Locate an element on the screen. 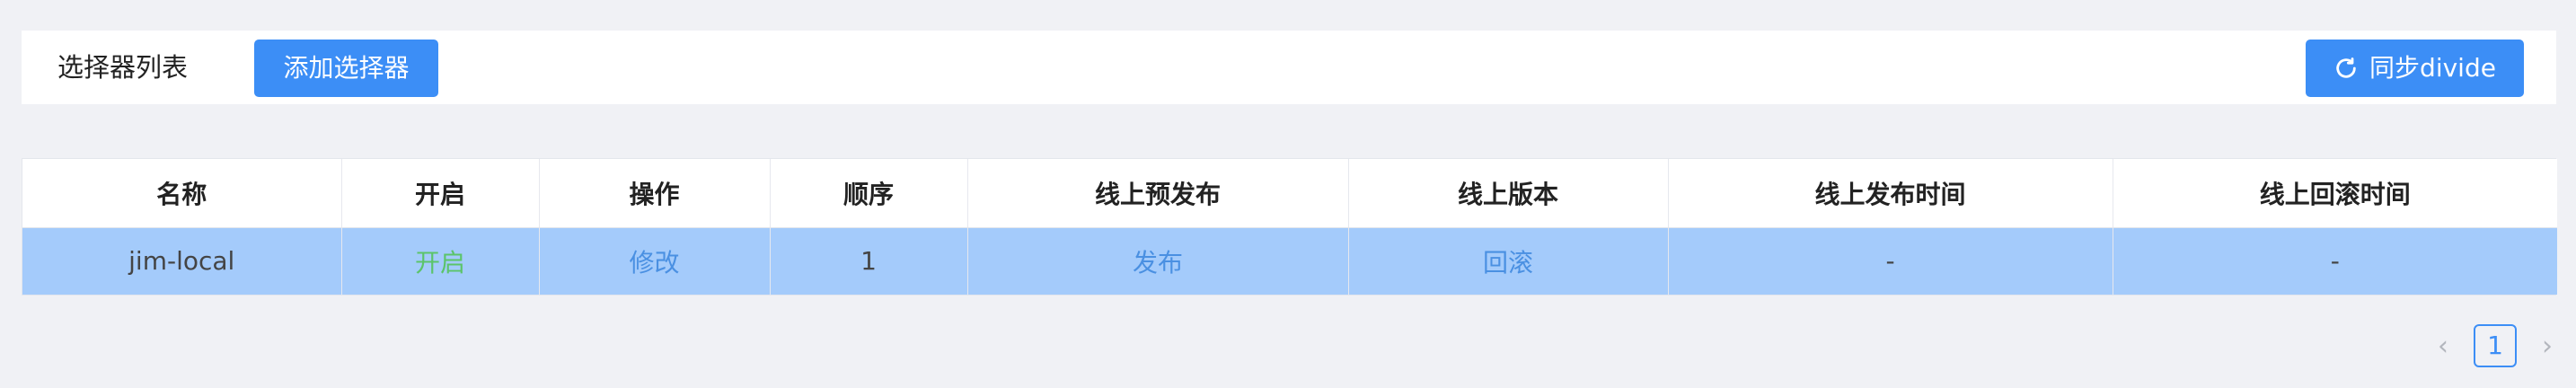  column-header-rollback-time: 线上回滚时间 is located at coordinates (2335, 193).